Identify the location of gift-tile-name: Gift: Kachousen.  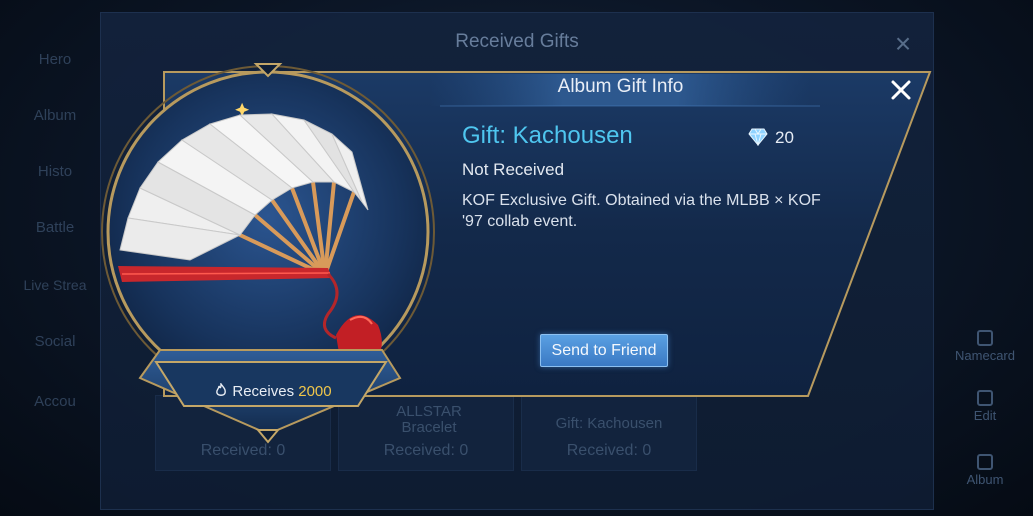
(609, 423).